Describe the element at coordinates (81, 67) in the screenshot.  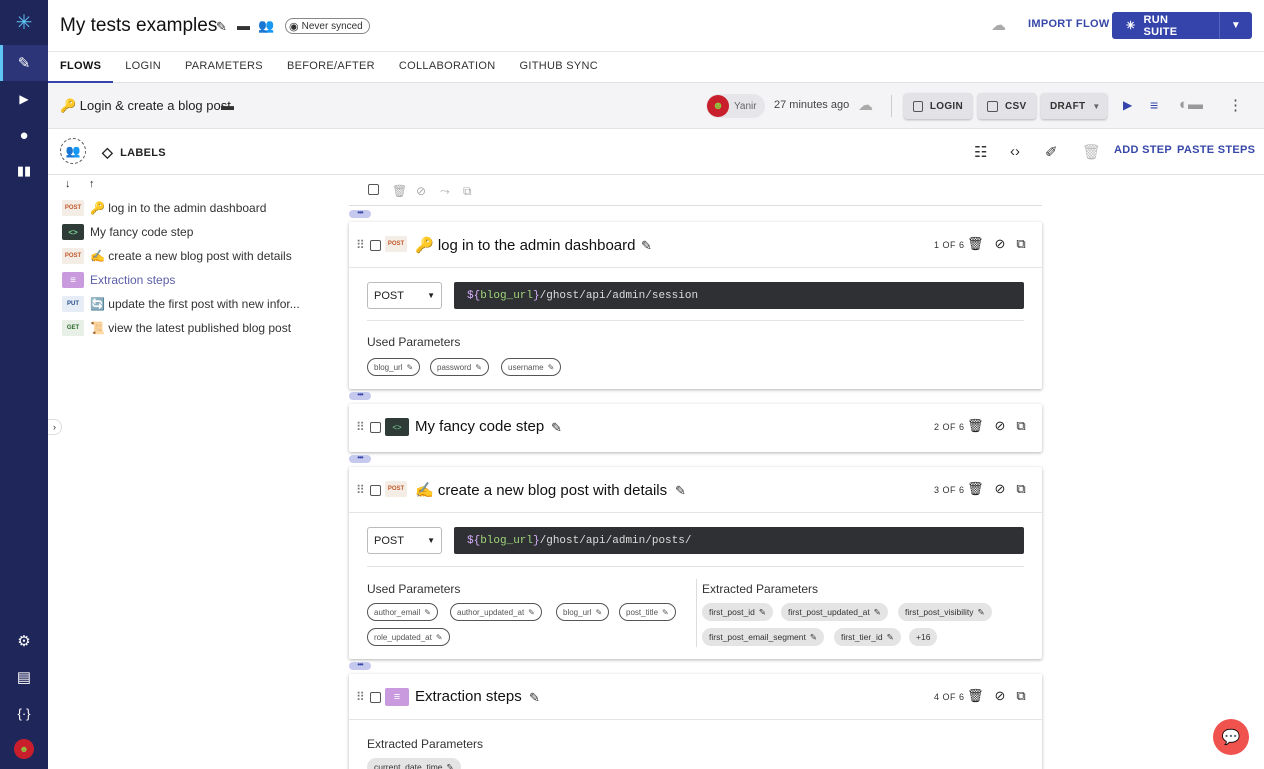
I see `tab-flows: FLOWS` at that location.